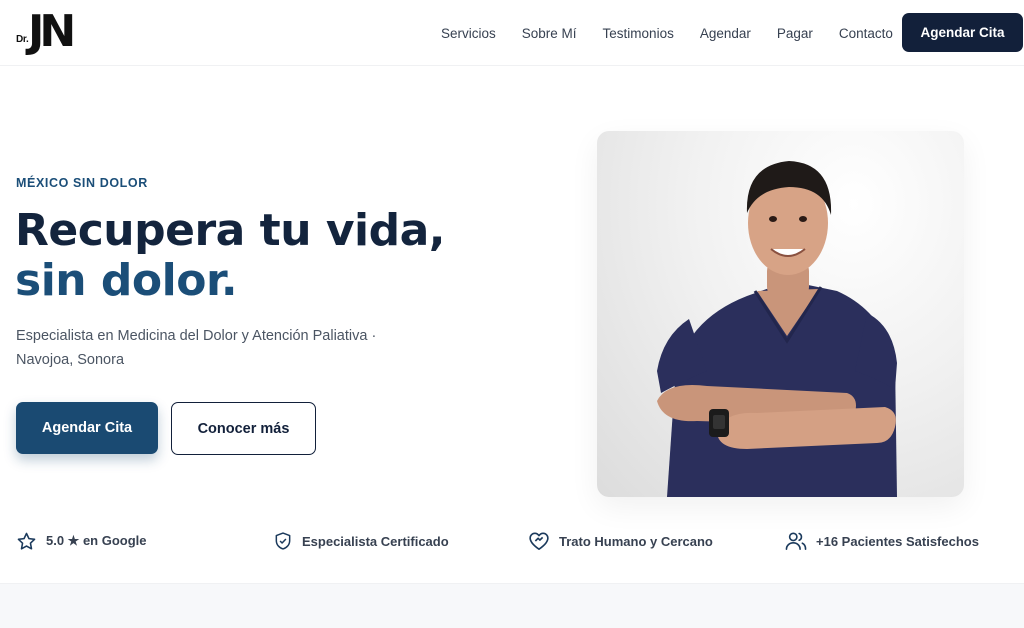 This screenshot has height=628, width=1024. Describe the element at coordinates (243, 428) in the screenshot. I see `learn-more-button: Conocer más` at that location.